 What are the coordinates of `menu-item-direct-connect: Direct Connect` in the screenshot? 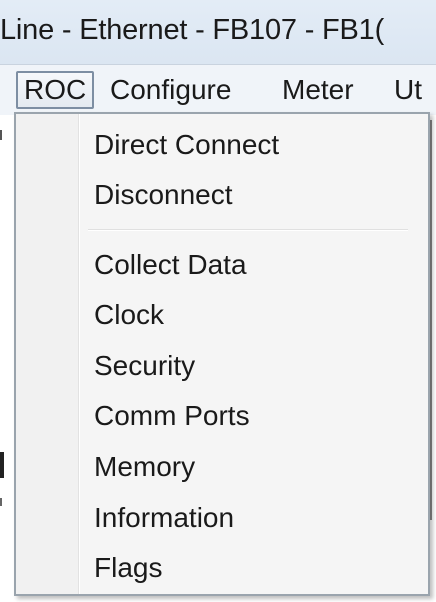 It's located at (186, 145).